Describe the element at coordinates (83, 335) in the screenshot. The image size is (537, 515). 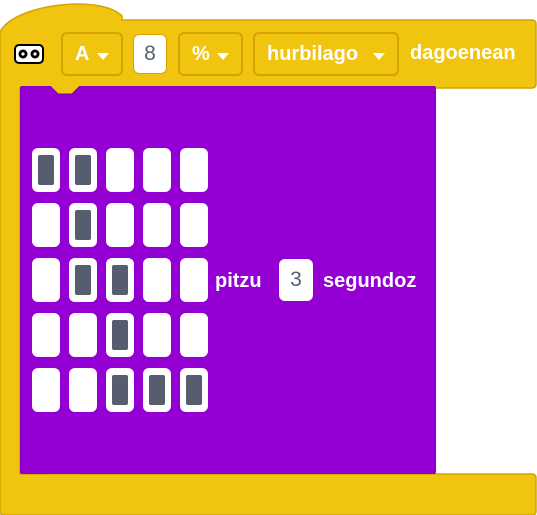
I see `led-cell-r4-c2` at that location.